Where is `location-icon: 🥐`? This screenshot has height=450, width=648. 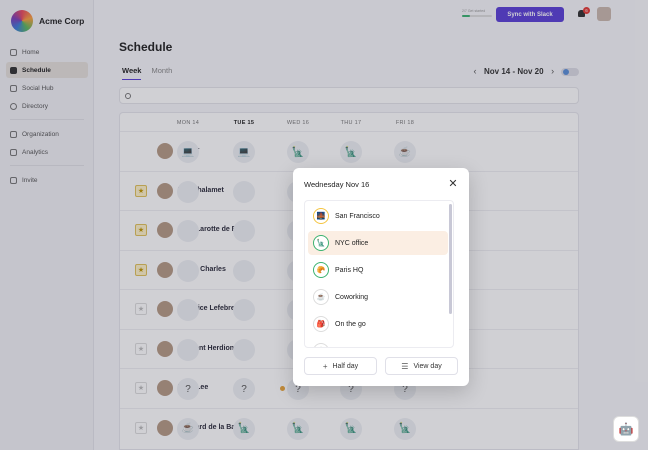
location-icon: 🥐 is located at coordinates (321, 270).